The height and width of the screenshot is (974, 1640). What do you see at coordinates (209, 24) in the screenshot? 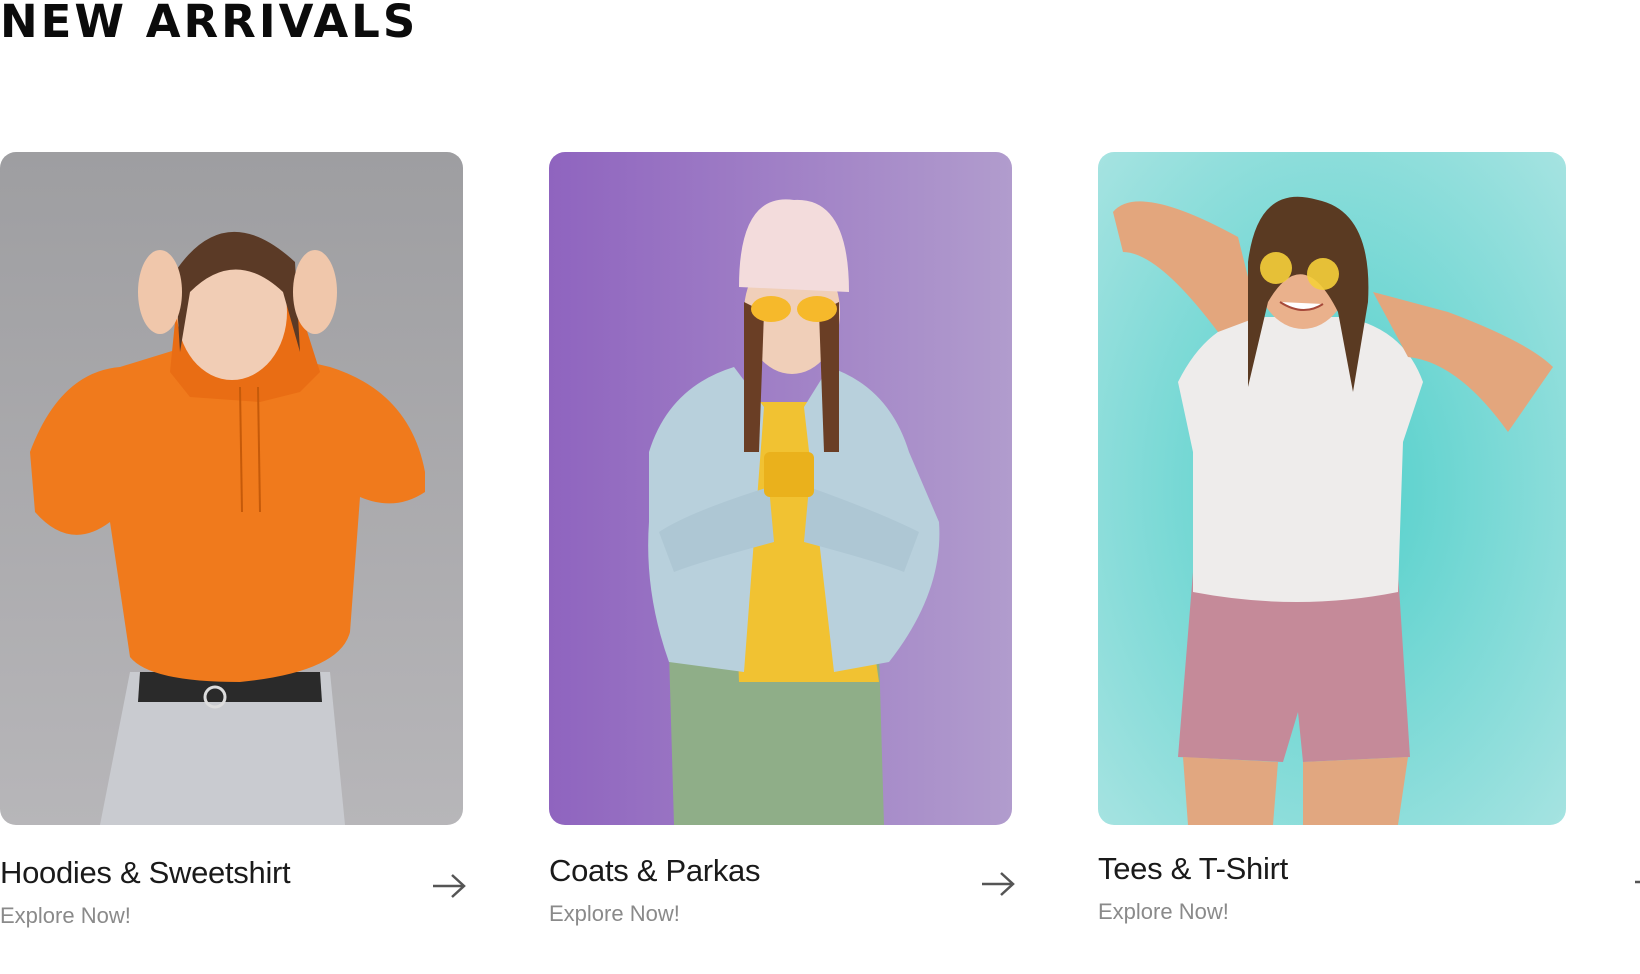
I see `section-title: NEW ARRIVALS` at bounding box center [209, 24].